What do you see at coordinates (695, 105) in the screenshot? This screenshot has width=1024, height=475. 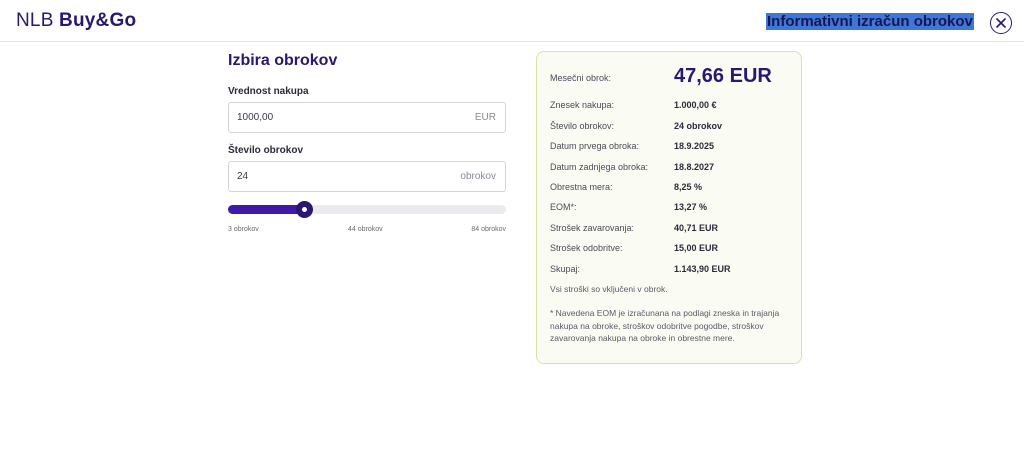 I see `summary-row-value: 1.000,00 €` at bounding box center [695, 105].